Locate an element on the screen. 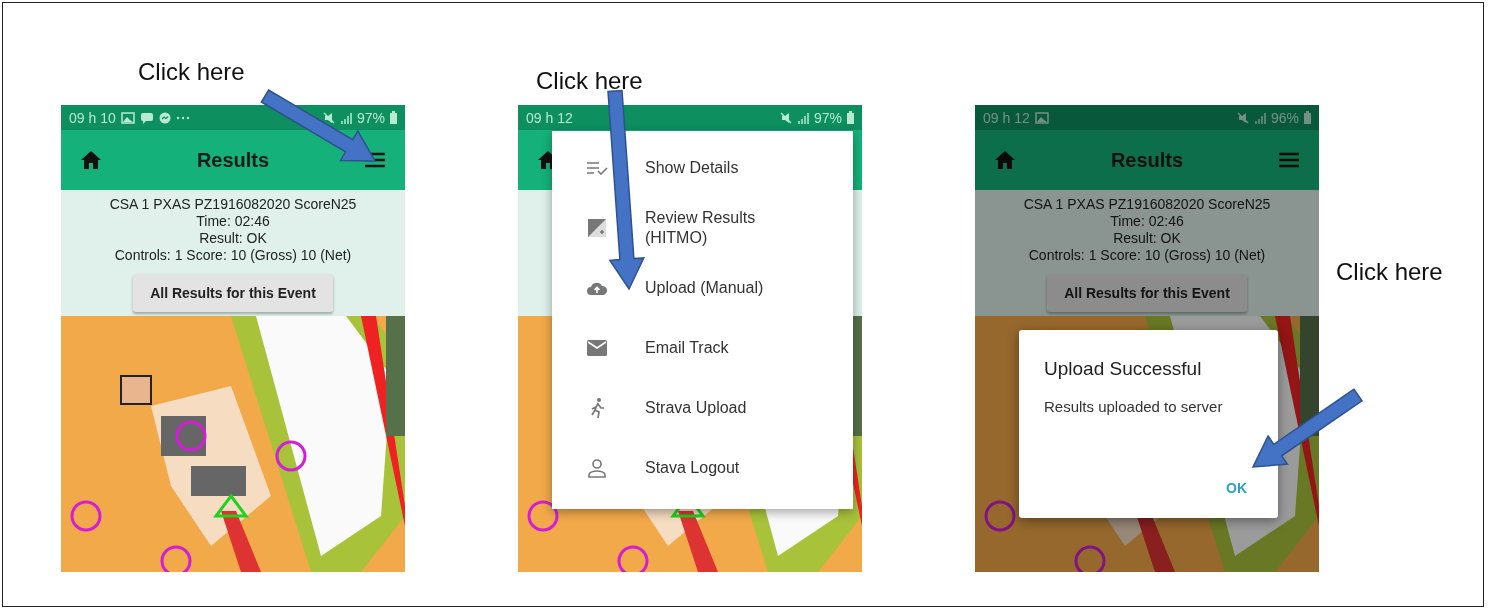  list-check-icon is located at coordinates (597, 168).